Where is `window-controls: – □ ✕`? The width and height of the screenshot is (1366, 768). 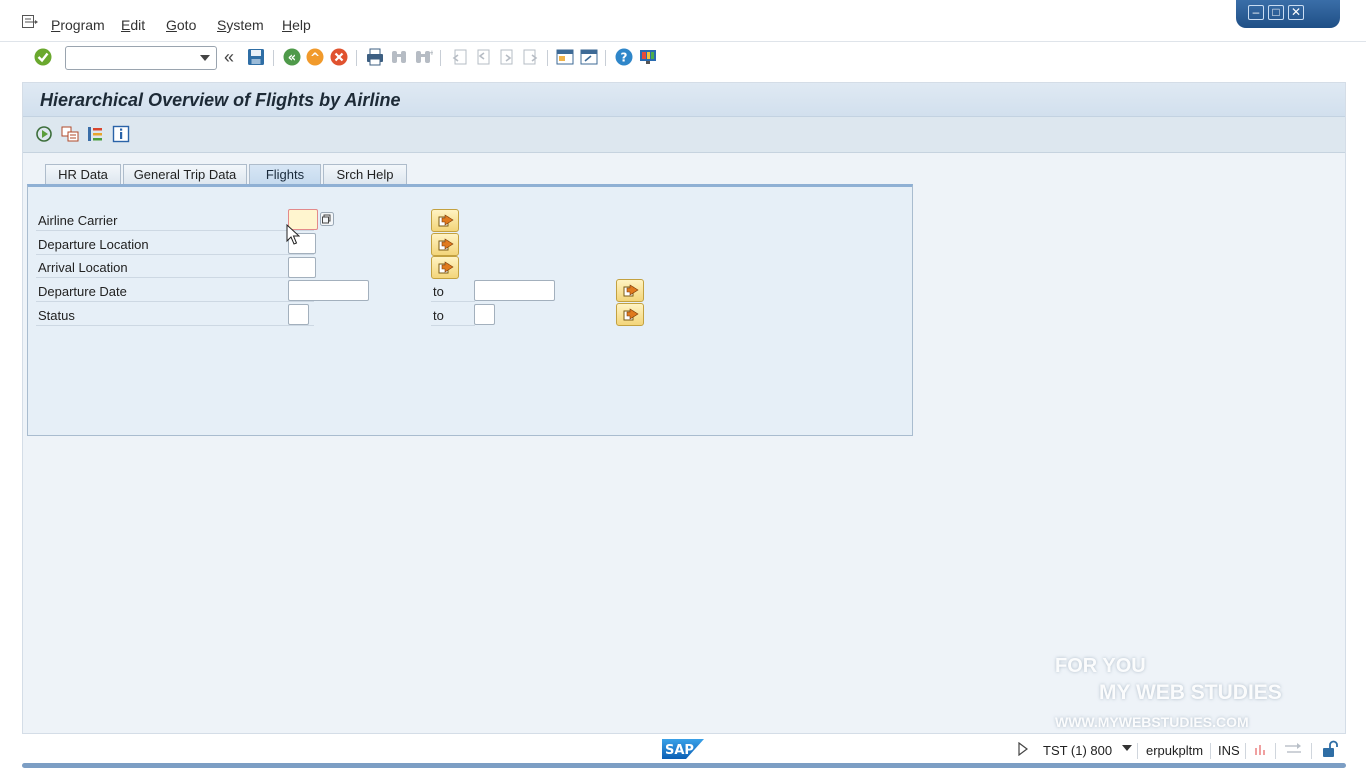
window-controls: – □ ✕ is located at coordinates (1288, 14).